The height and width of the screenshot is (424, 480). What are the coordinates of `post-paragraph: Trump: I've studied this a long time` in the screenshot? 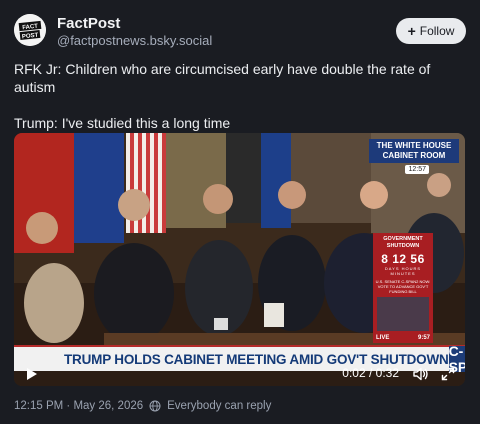 It's located at (122, 123).